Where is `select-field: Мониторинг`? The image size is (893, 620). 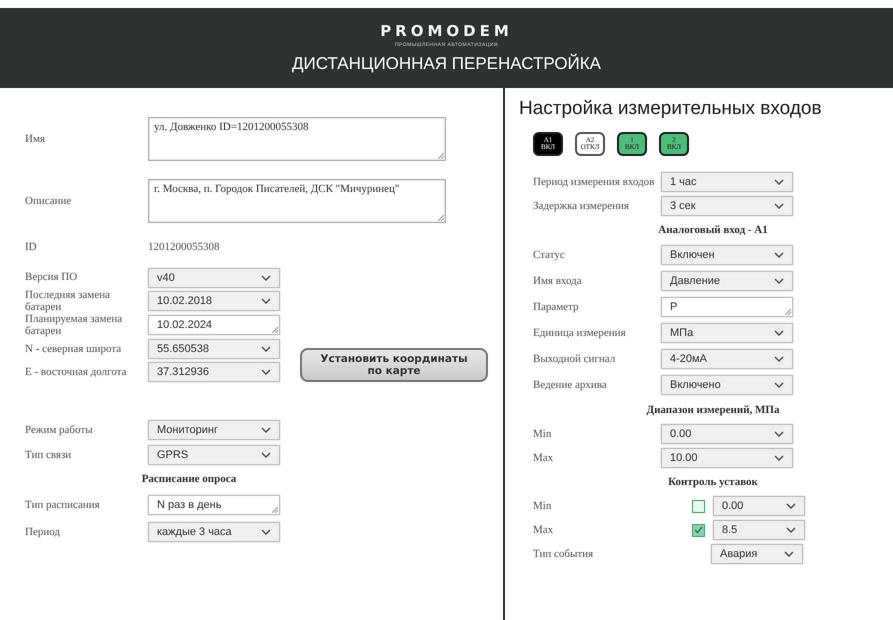
select-field: Мониторинг is located at coordinates (214, 430).